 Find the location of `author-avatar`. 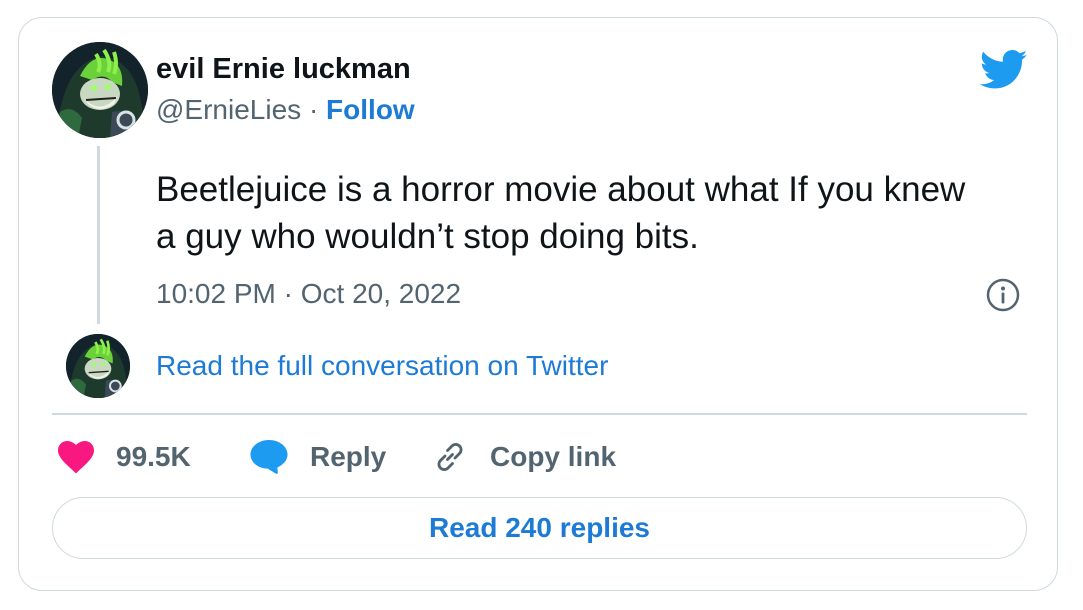

author-avatar is located at coordinates (100, 90).